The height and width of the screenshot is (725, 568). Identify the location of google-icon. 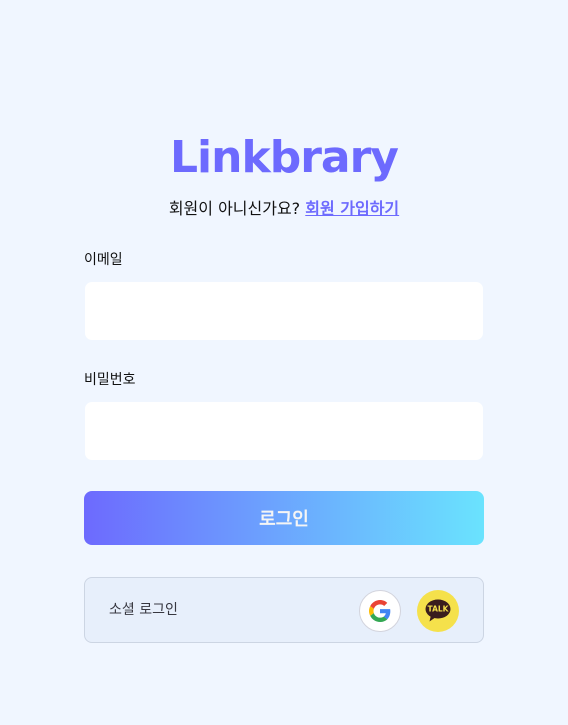
(380, 611).